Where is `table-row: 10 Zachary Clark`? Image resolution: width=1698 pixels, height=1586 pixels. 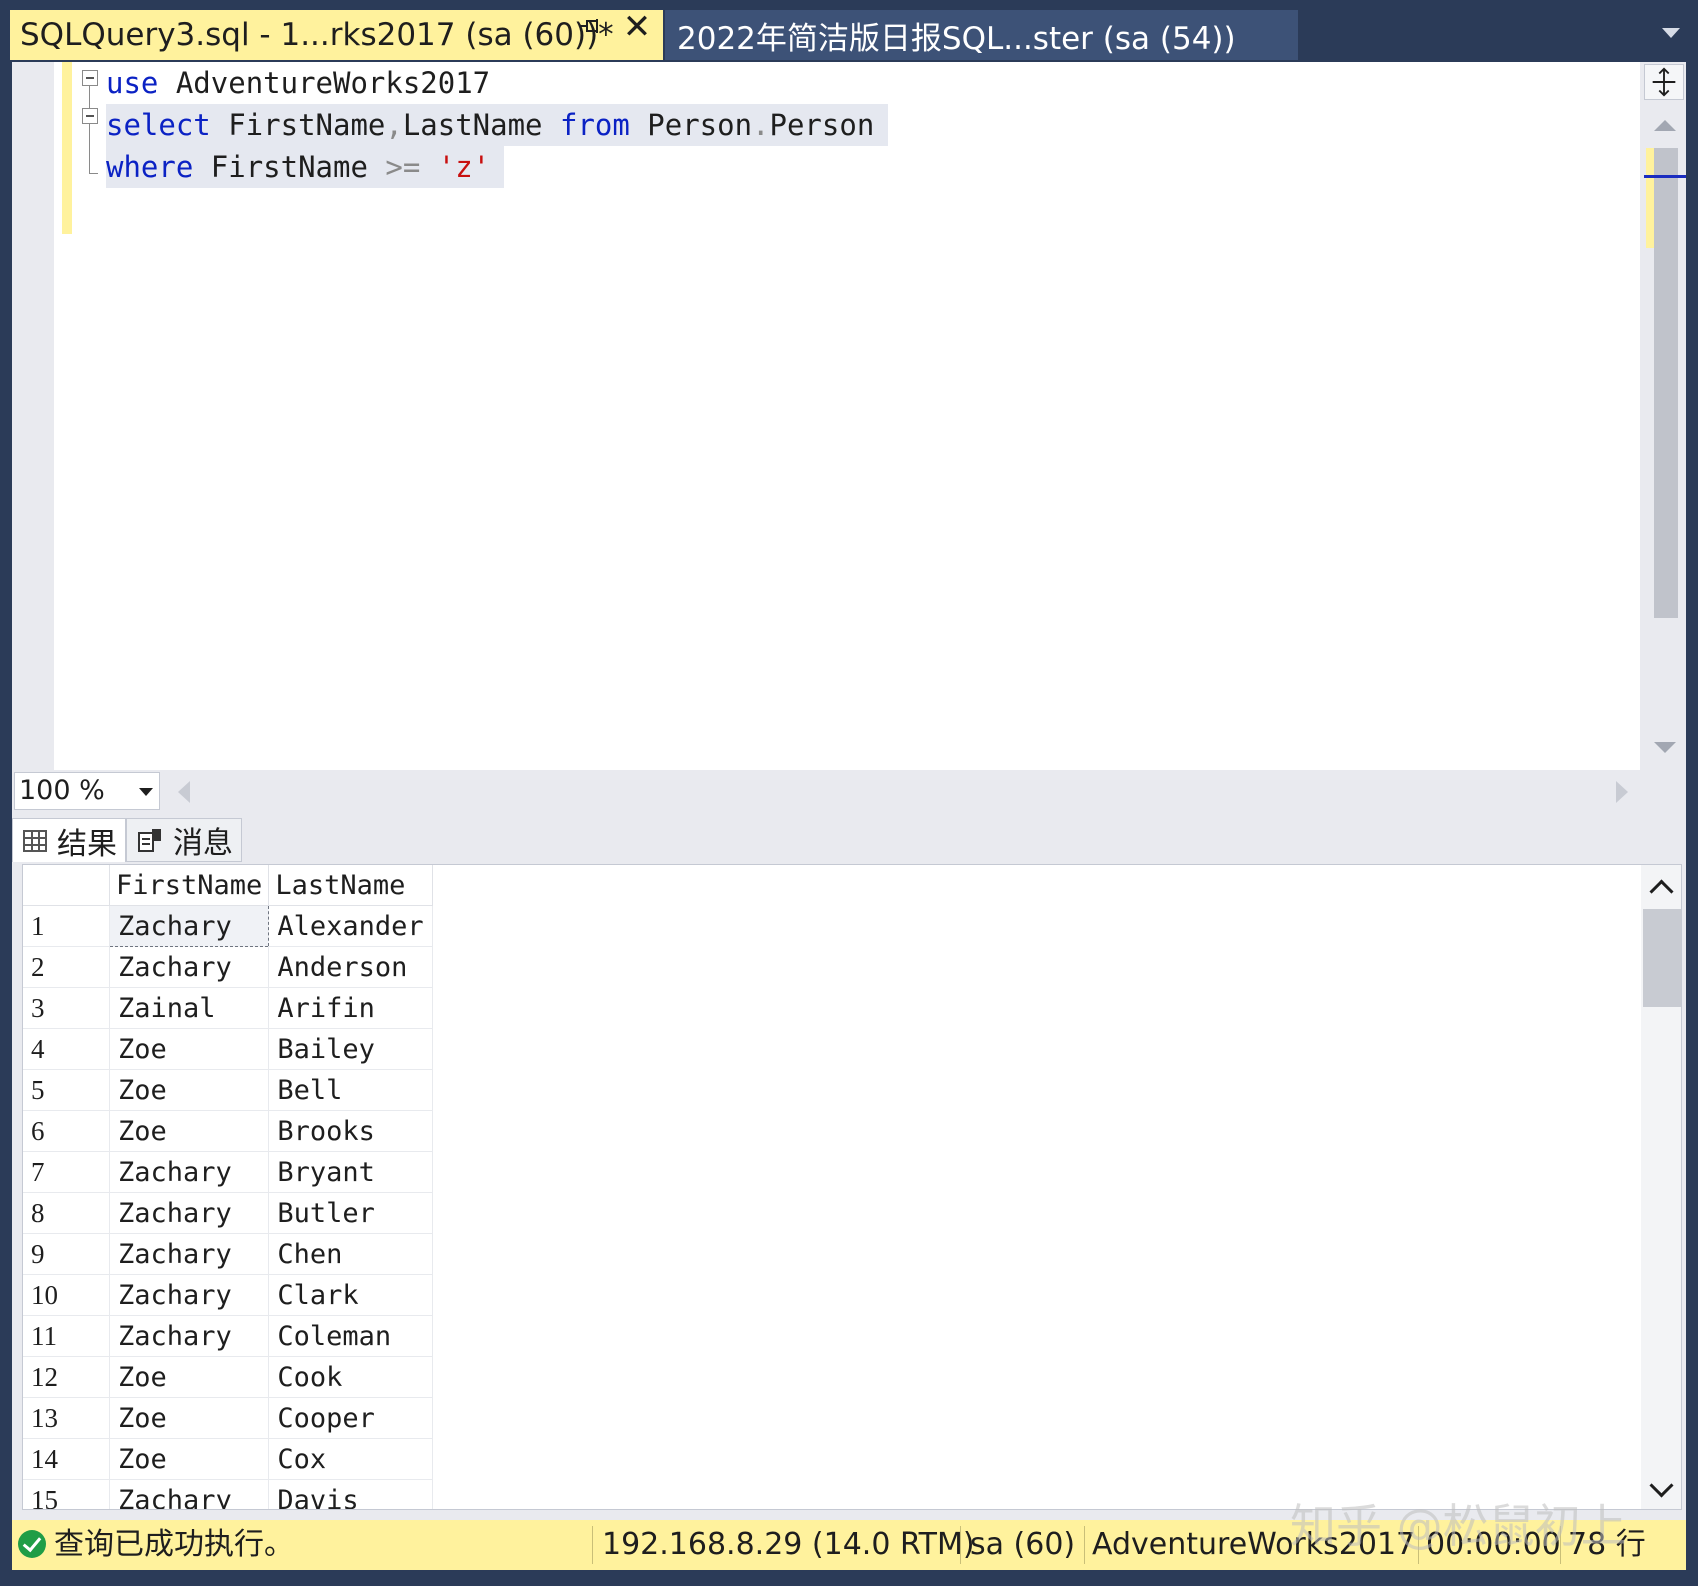
table-row: 10 Zachary Clark is located at coordinates (228, 1295).